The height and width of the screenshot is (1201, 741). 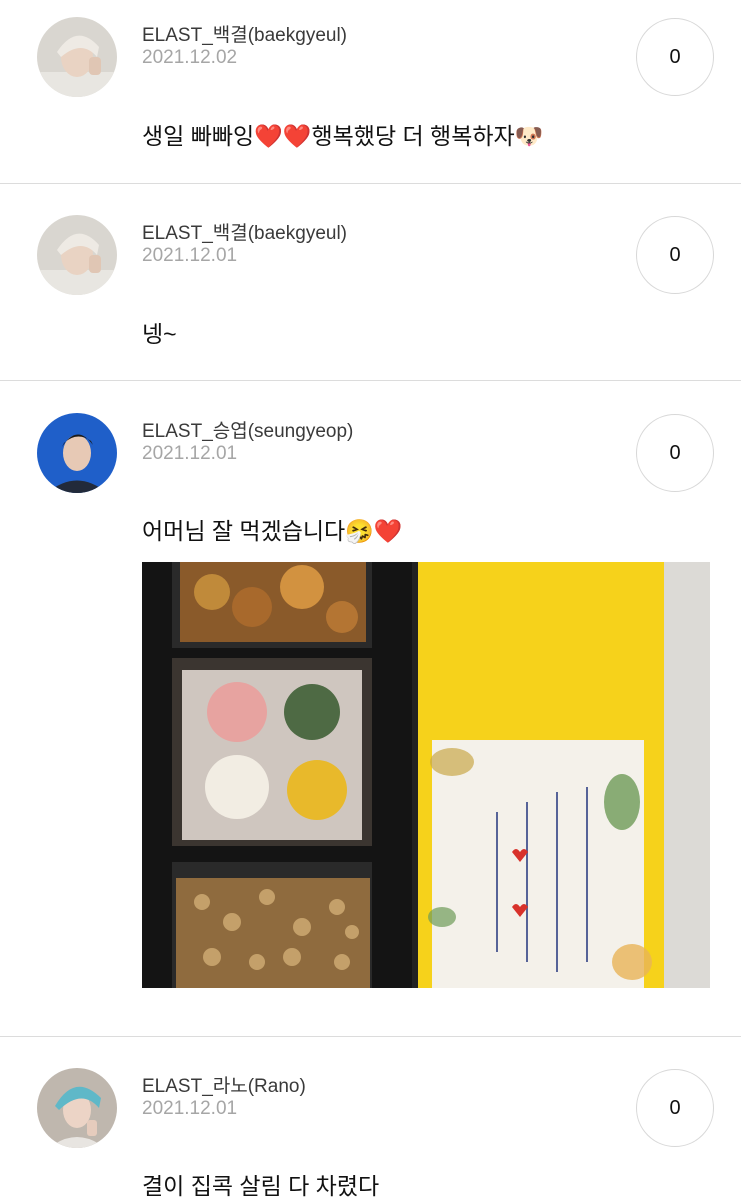 What do you see at coordinates (272, 531) in the screenshot?
I see `post-text: 어머님 잘 먹겠습니다🤧❤️` at bounding box center [272, 531].